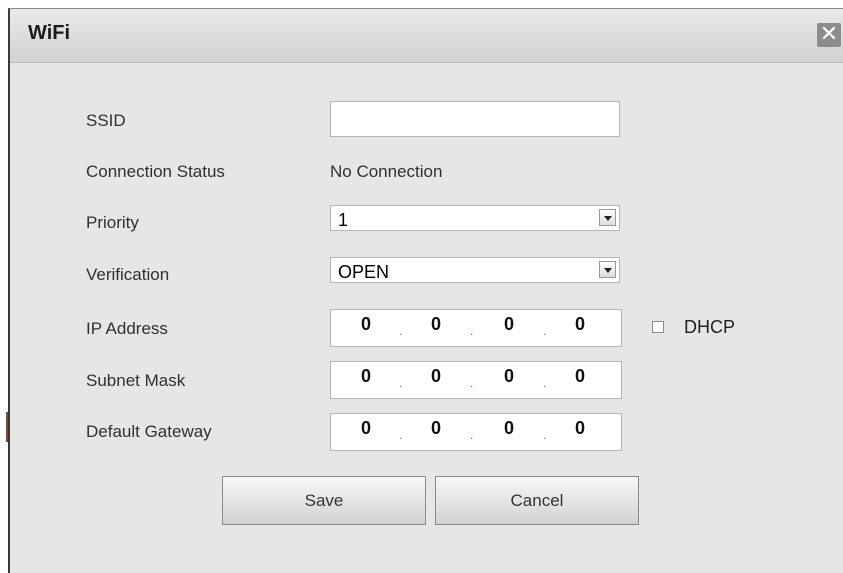  I want to click on subnet-mask-field: 0 . 0 . 0 . 0, so click(476, 380).